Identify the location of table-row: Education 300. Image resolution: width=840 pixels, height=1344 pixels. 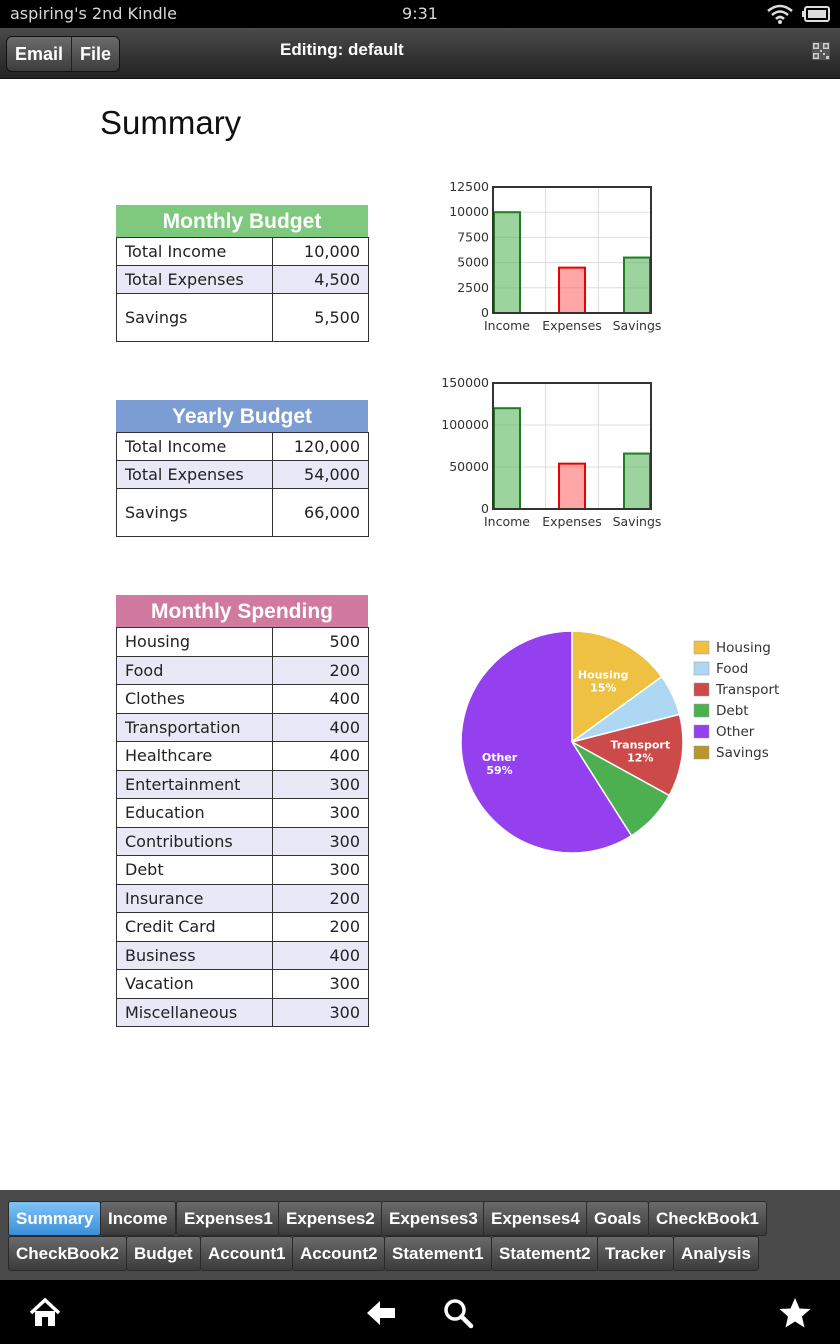
(242, 813).